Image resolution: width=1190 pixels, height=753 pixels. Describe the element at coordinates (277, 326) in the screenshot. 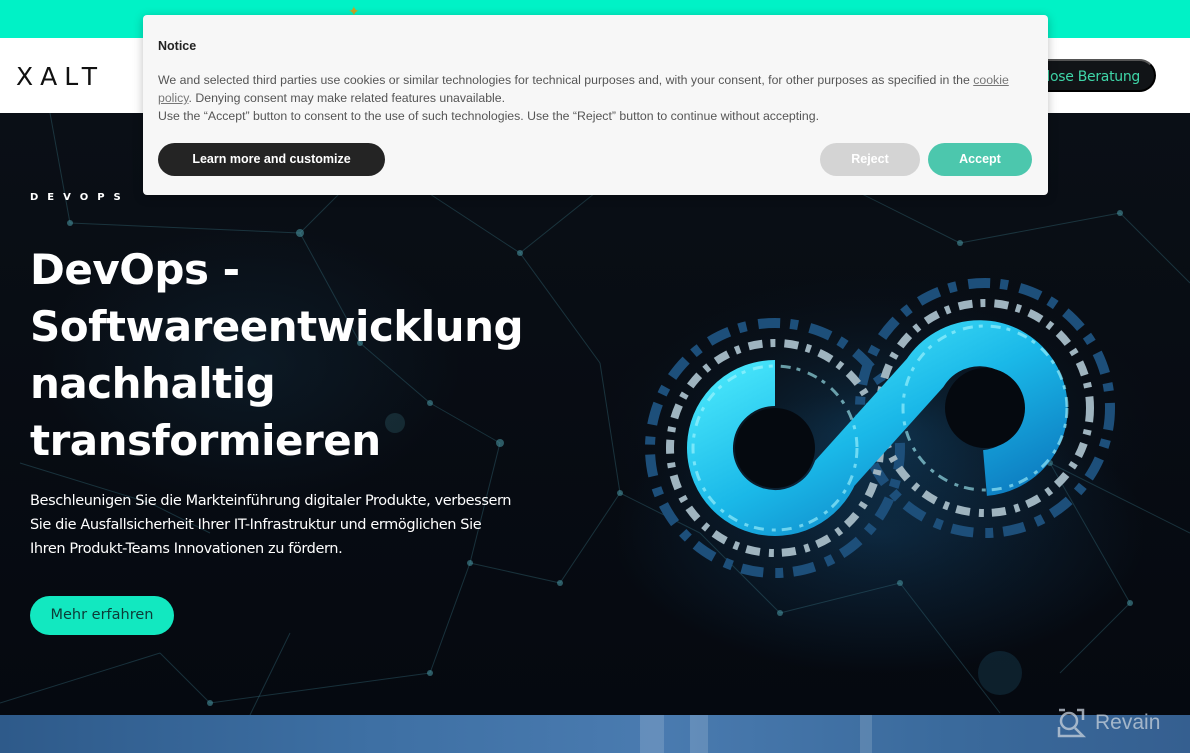

I see `hero-title-line: Softwareentwicklung` at that location.